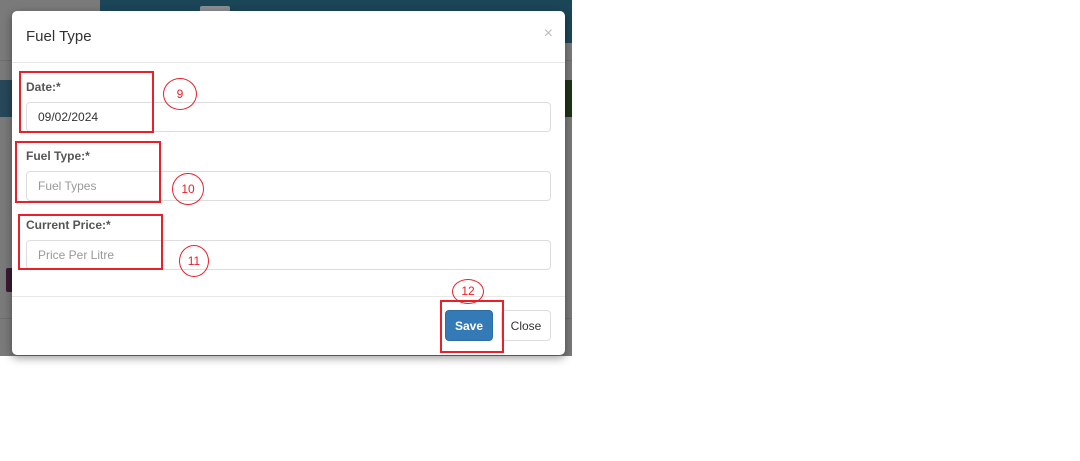 This screenshot has height=461, width=1080. What do you see at coordinates (472, 326) in the screenshot?
I see `annotation-box-save` at bounding box center [472, 326].